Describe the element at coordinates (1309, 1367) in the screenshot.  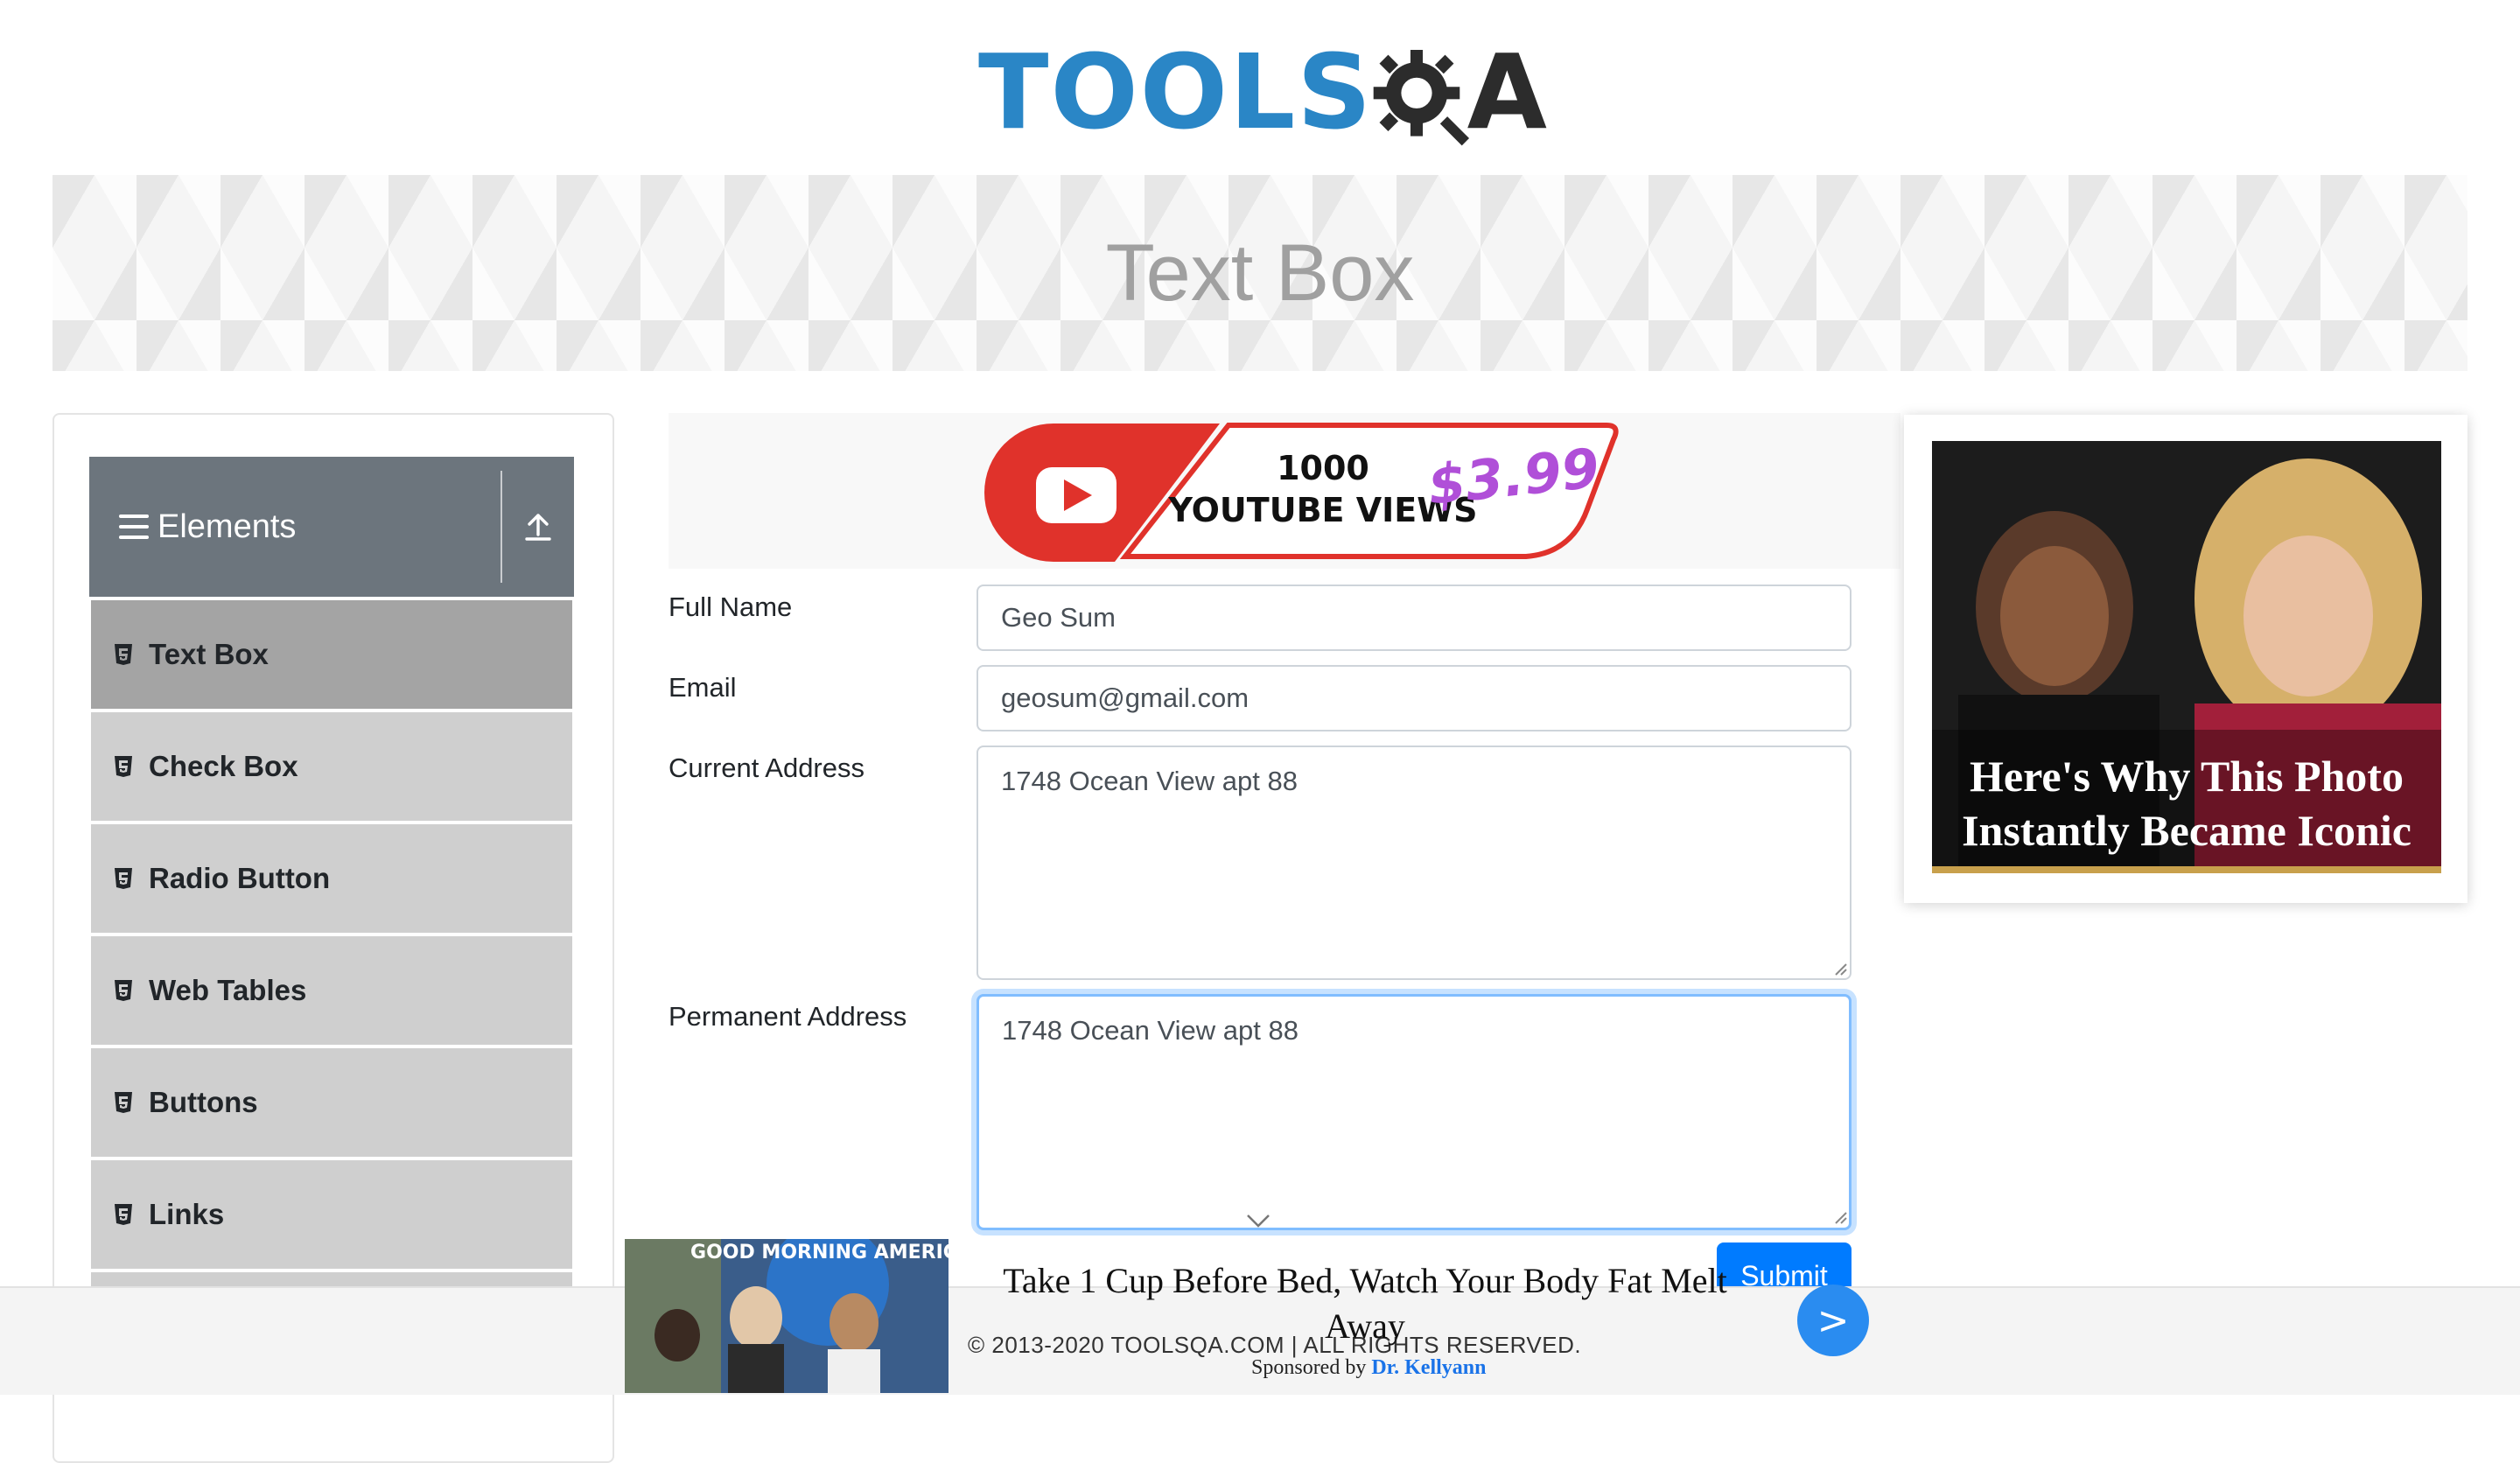
I see `sponsor-prefix: Sponsored by` at that location.